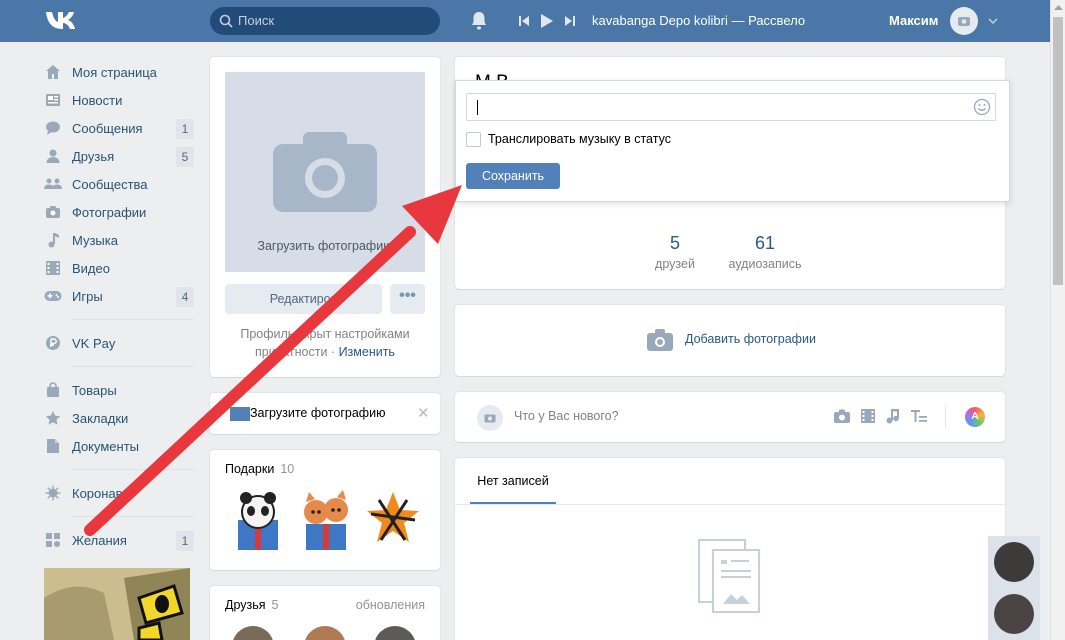 This screenshot has height=640, width=1065. Describe the element at coordinates (730, 340) in the screenshot. I see `add-photos-card: Добавить фотографии` at that location.